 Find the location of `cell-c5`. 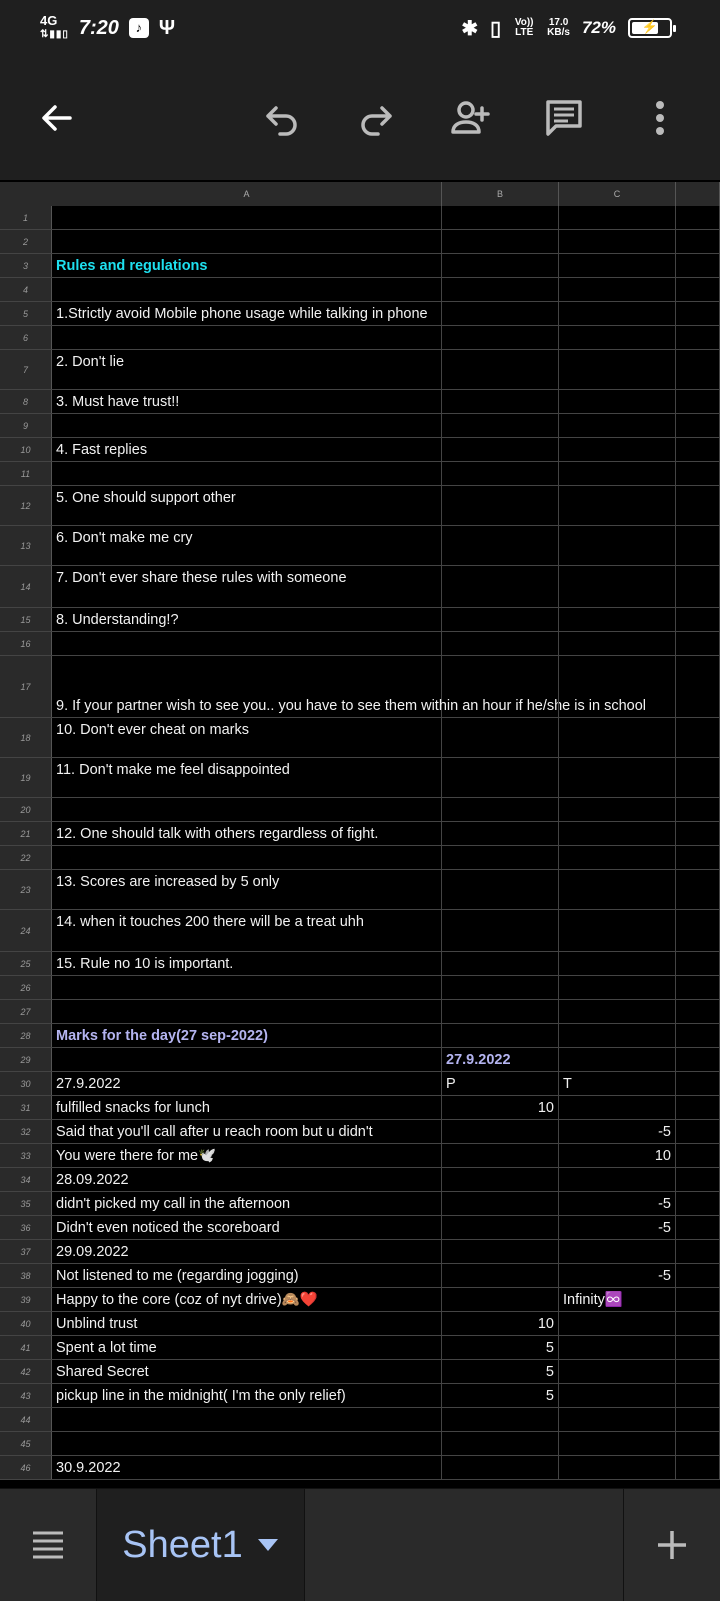

cell-c5 is located at coordinates (617, 313).